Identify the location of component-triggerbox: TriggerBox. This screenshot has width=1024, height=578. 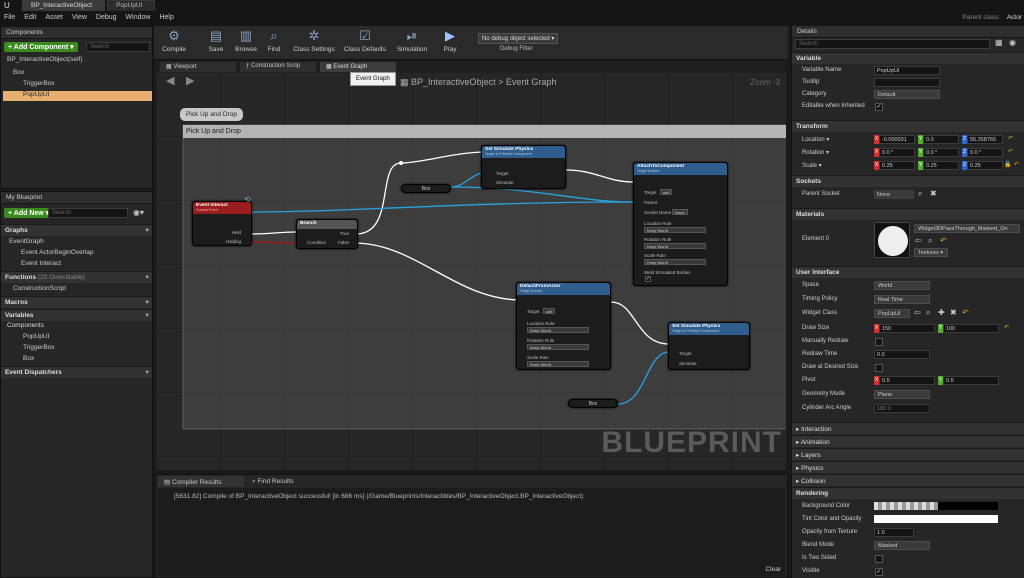
(37, 85).